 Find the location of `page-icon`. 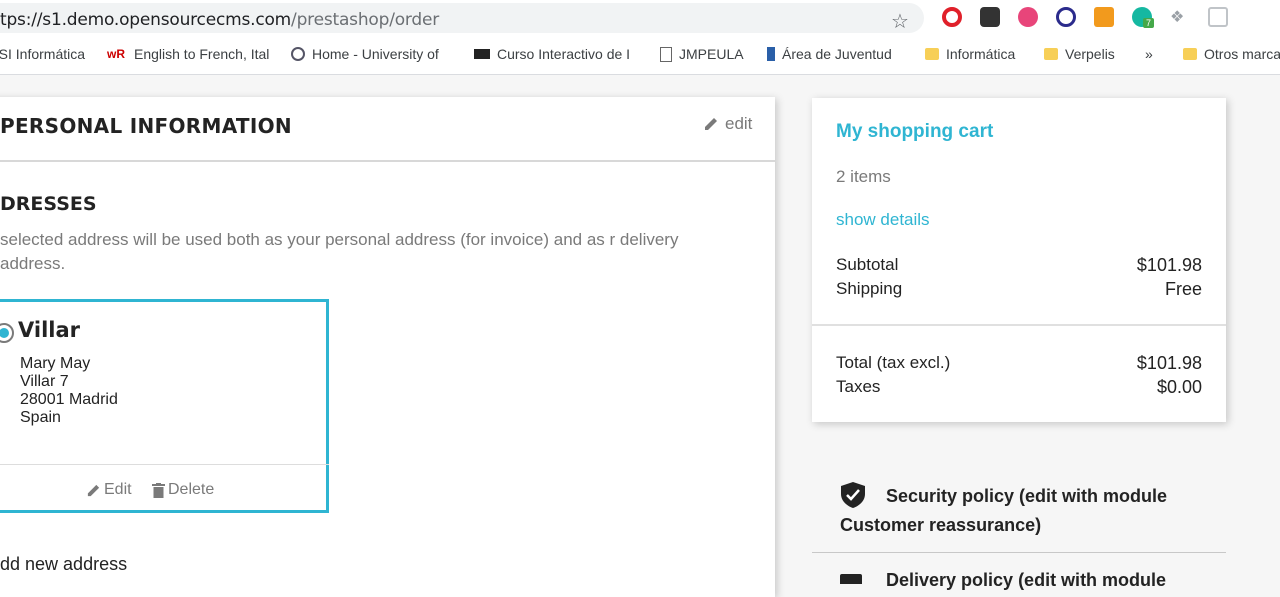

page-icon is located at coordinates (666, 54).